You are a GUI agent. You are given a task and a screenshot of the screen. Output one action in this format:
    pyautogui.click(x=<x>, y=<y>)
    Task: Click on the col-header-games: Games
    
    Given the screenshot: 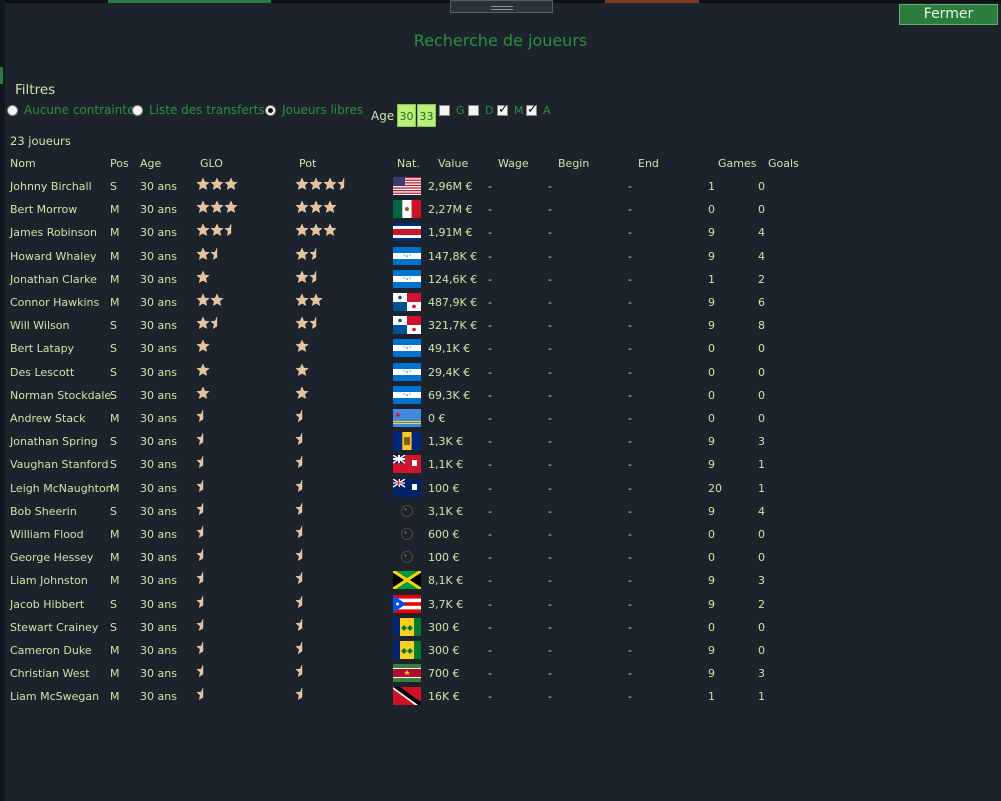 What is the action you would take?
    pyautogui.click(x=737, y=163)
    